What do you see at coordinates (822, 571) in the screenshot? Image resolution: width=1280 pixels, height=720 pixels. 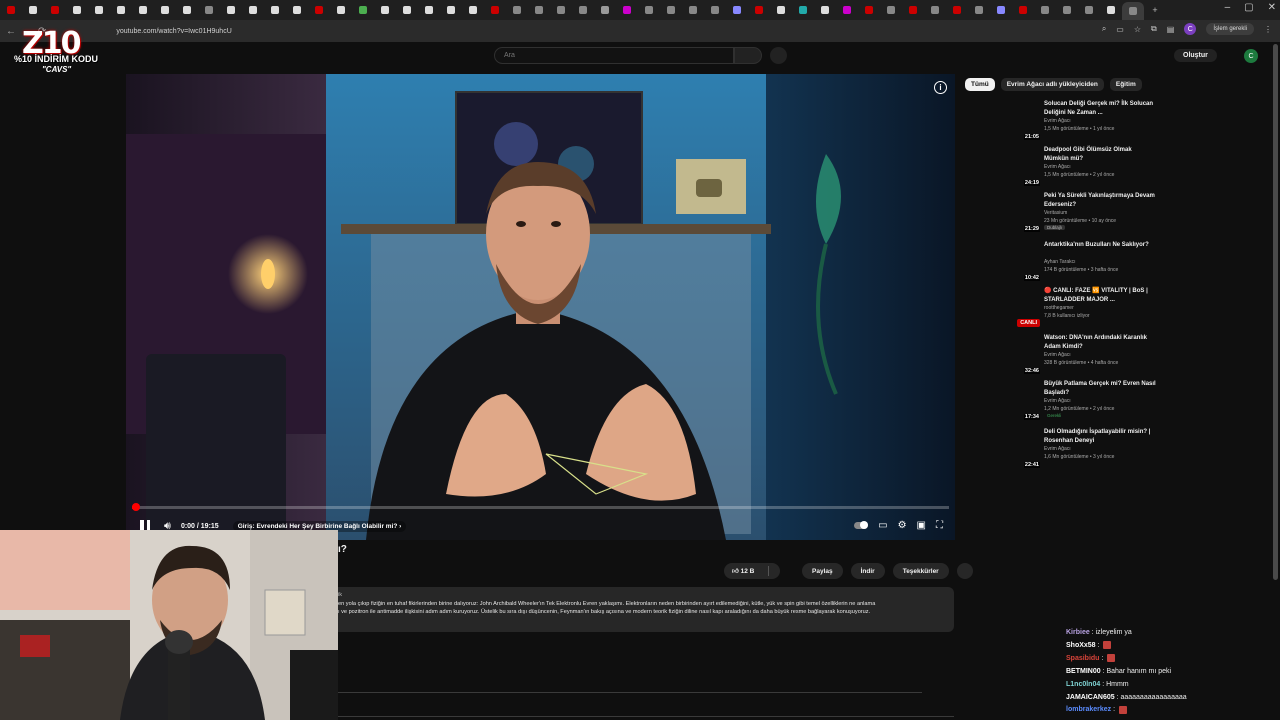 I see `share-button: Paylaş` at bounding box center [822, 571].